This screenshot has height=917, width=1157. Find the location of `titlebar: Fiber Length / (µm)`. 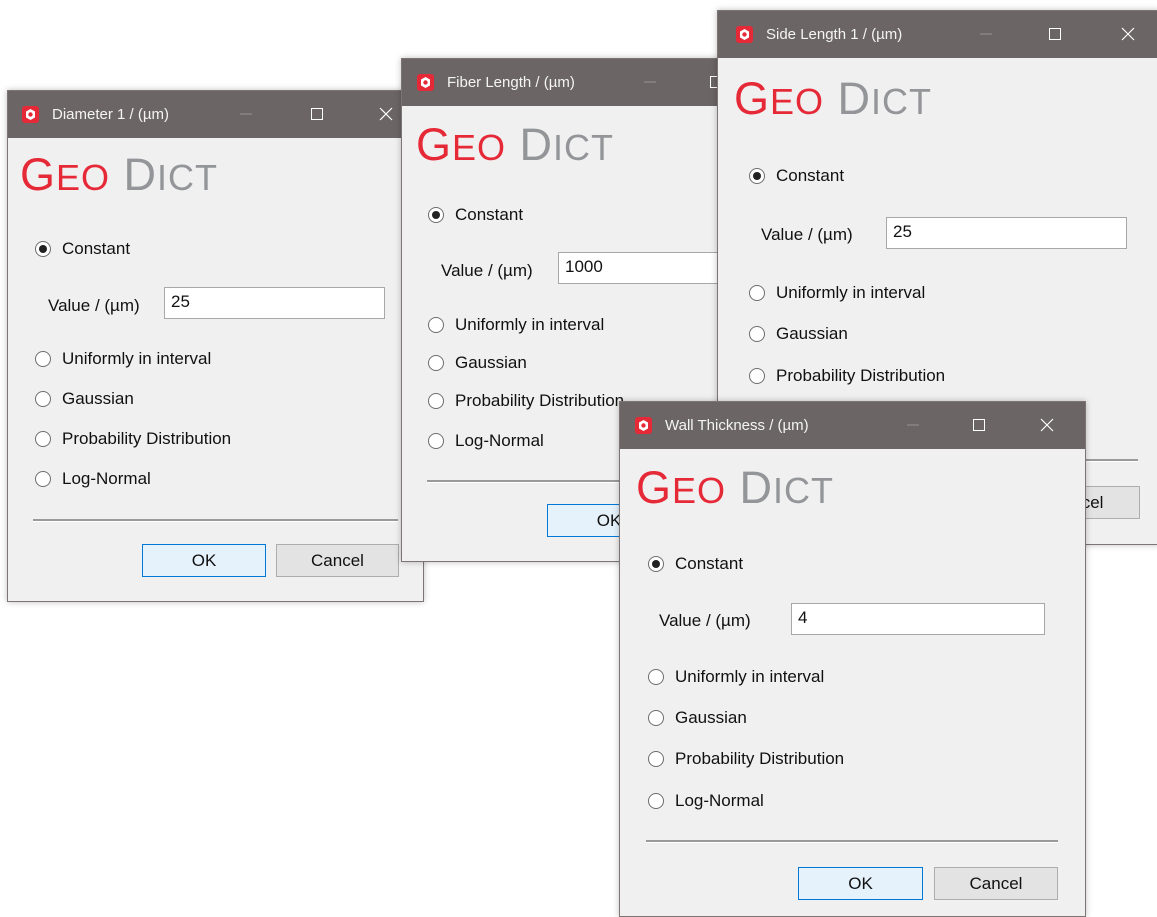

titlebar: Fiber Length / (µm) is located at coordinates (562, 82).